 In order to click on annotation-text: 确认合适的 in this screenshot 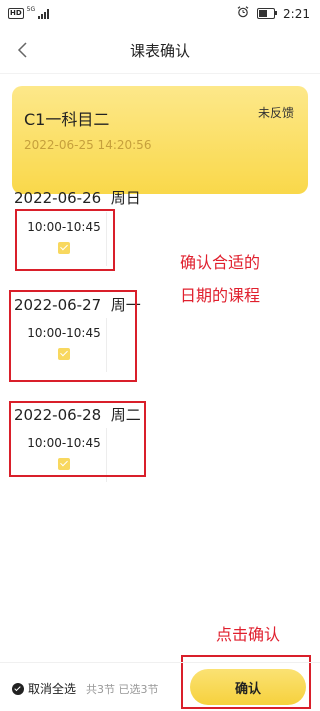, I will do `click(220, 262)`.